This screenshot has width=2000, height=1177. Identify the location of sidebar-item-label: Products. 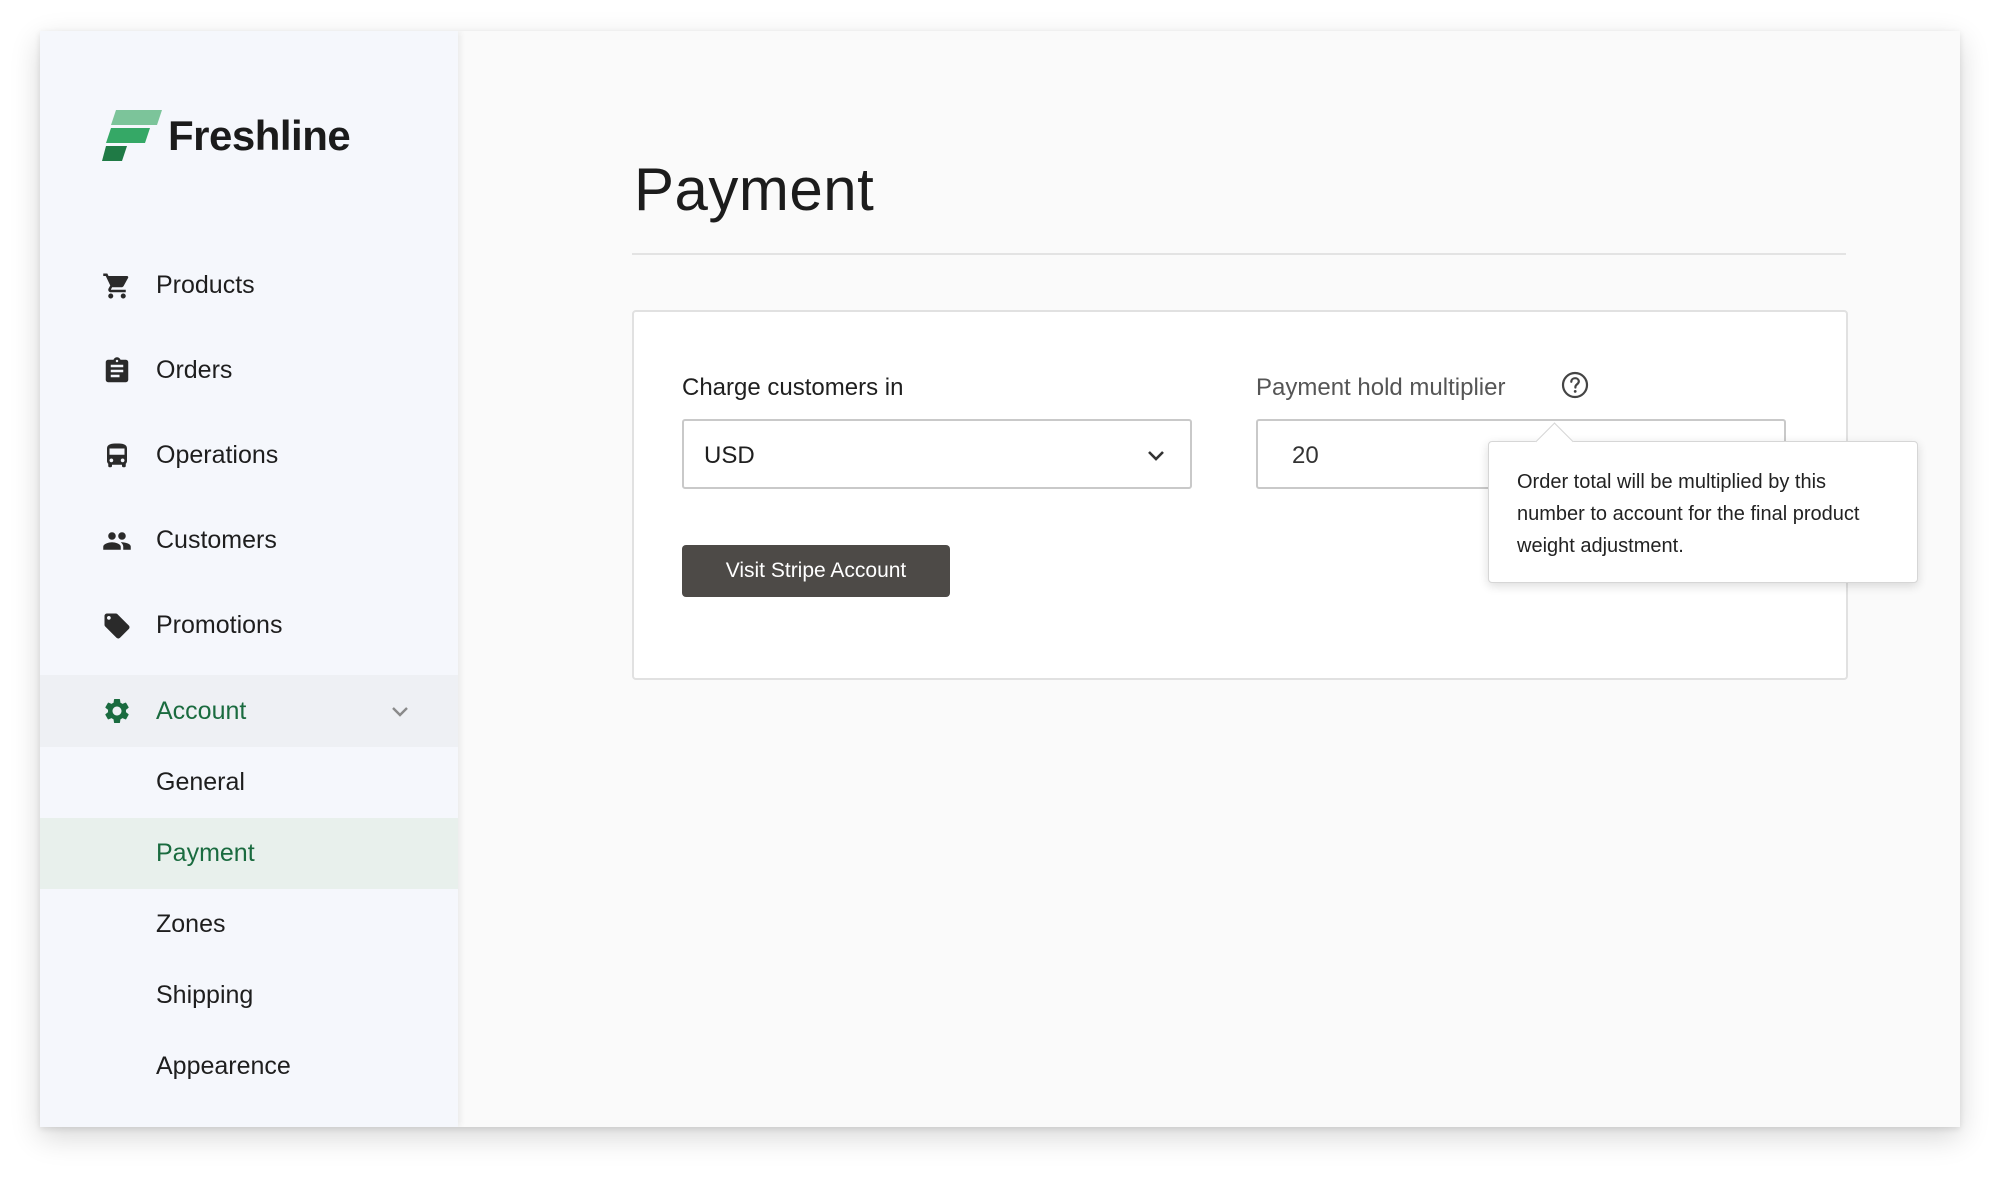
(205, 285).